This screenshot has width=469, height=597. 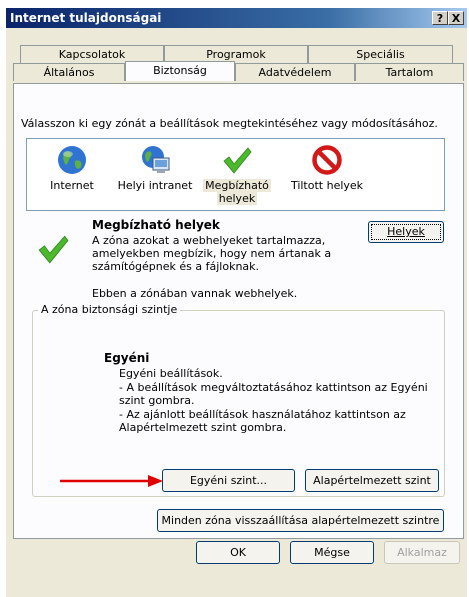 I want to click on tab-general: Általános, so click(x=69, y=72).